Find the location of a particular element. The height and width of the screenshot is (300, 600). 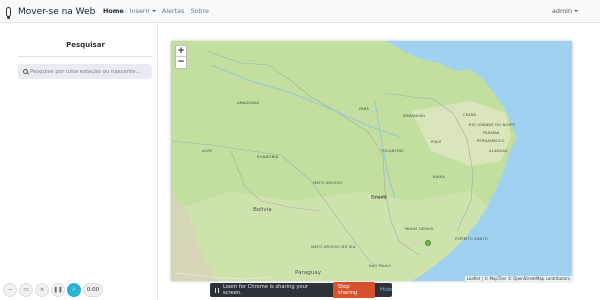

label-amazonas: AMAZONAS is located at coordinates (248, 103).